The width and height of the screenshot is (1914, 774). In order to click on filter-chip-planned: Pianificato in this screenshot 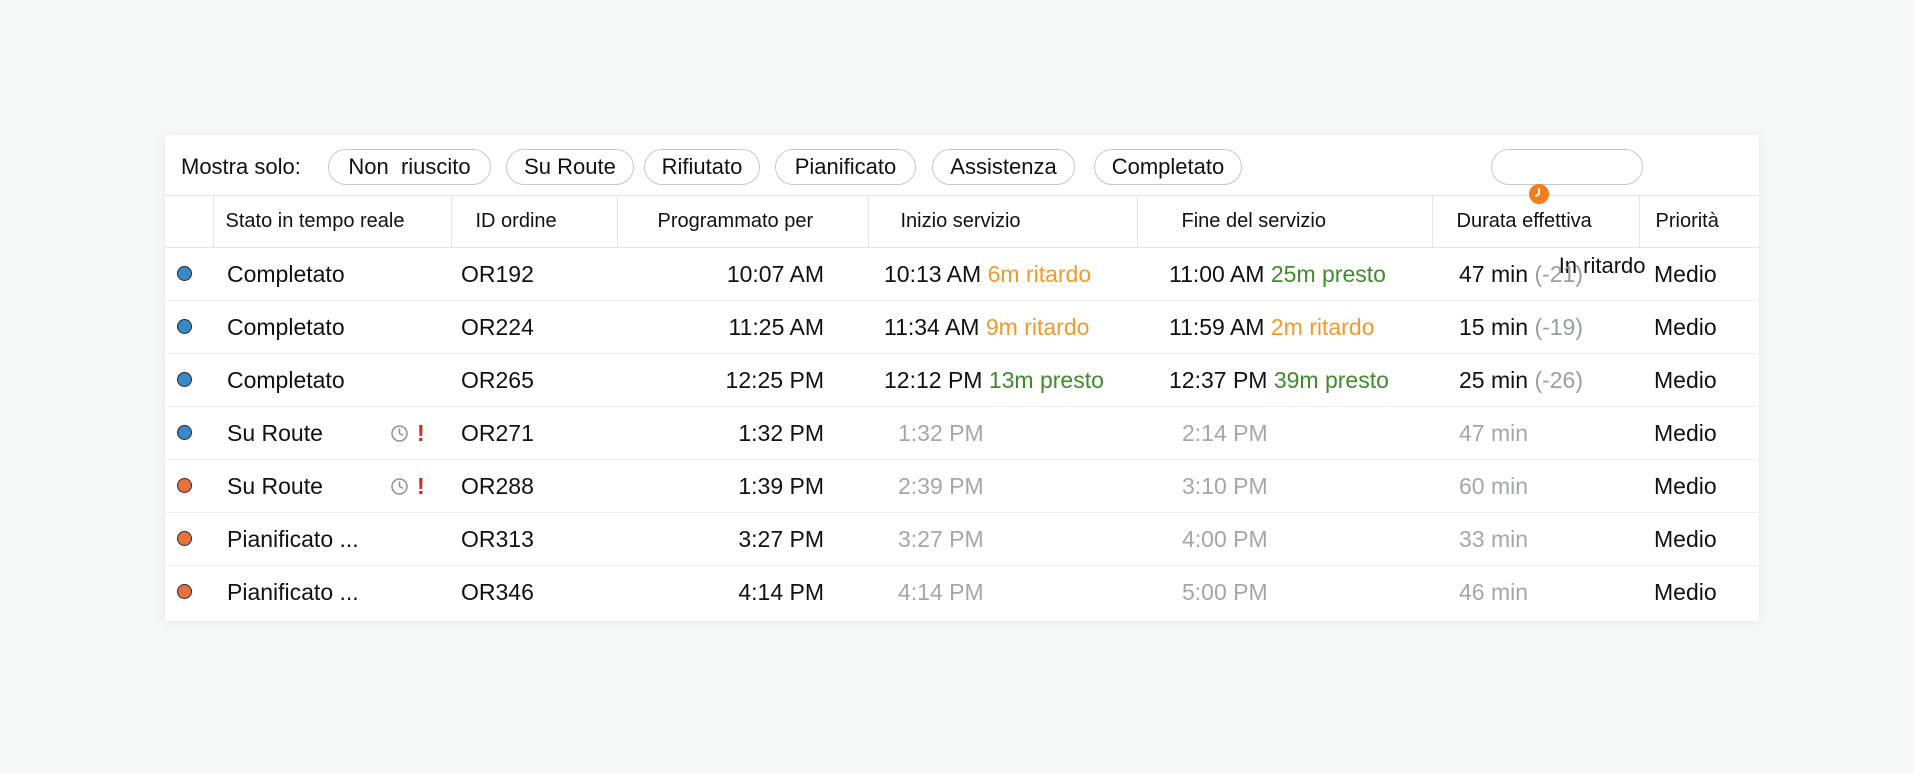, I will do `click(845, 167)`.